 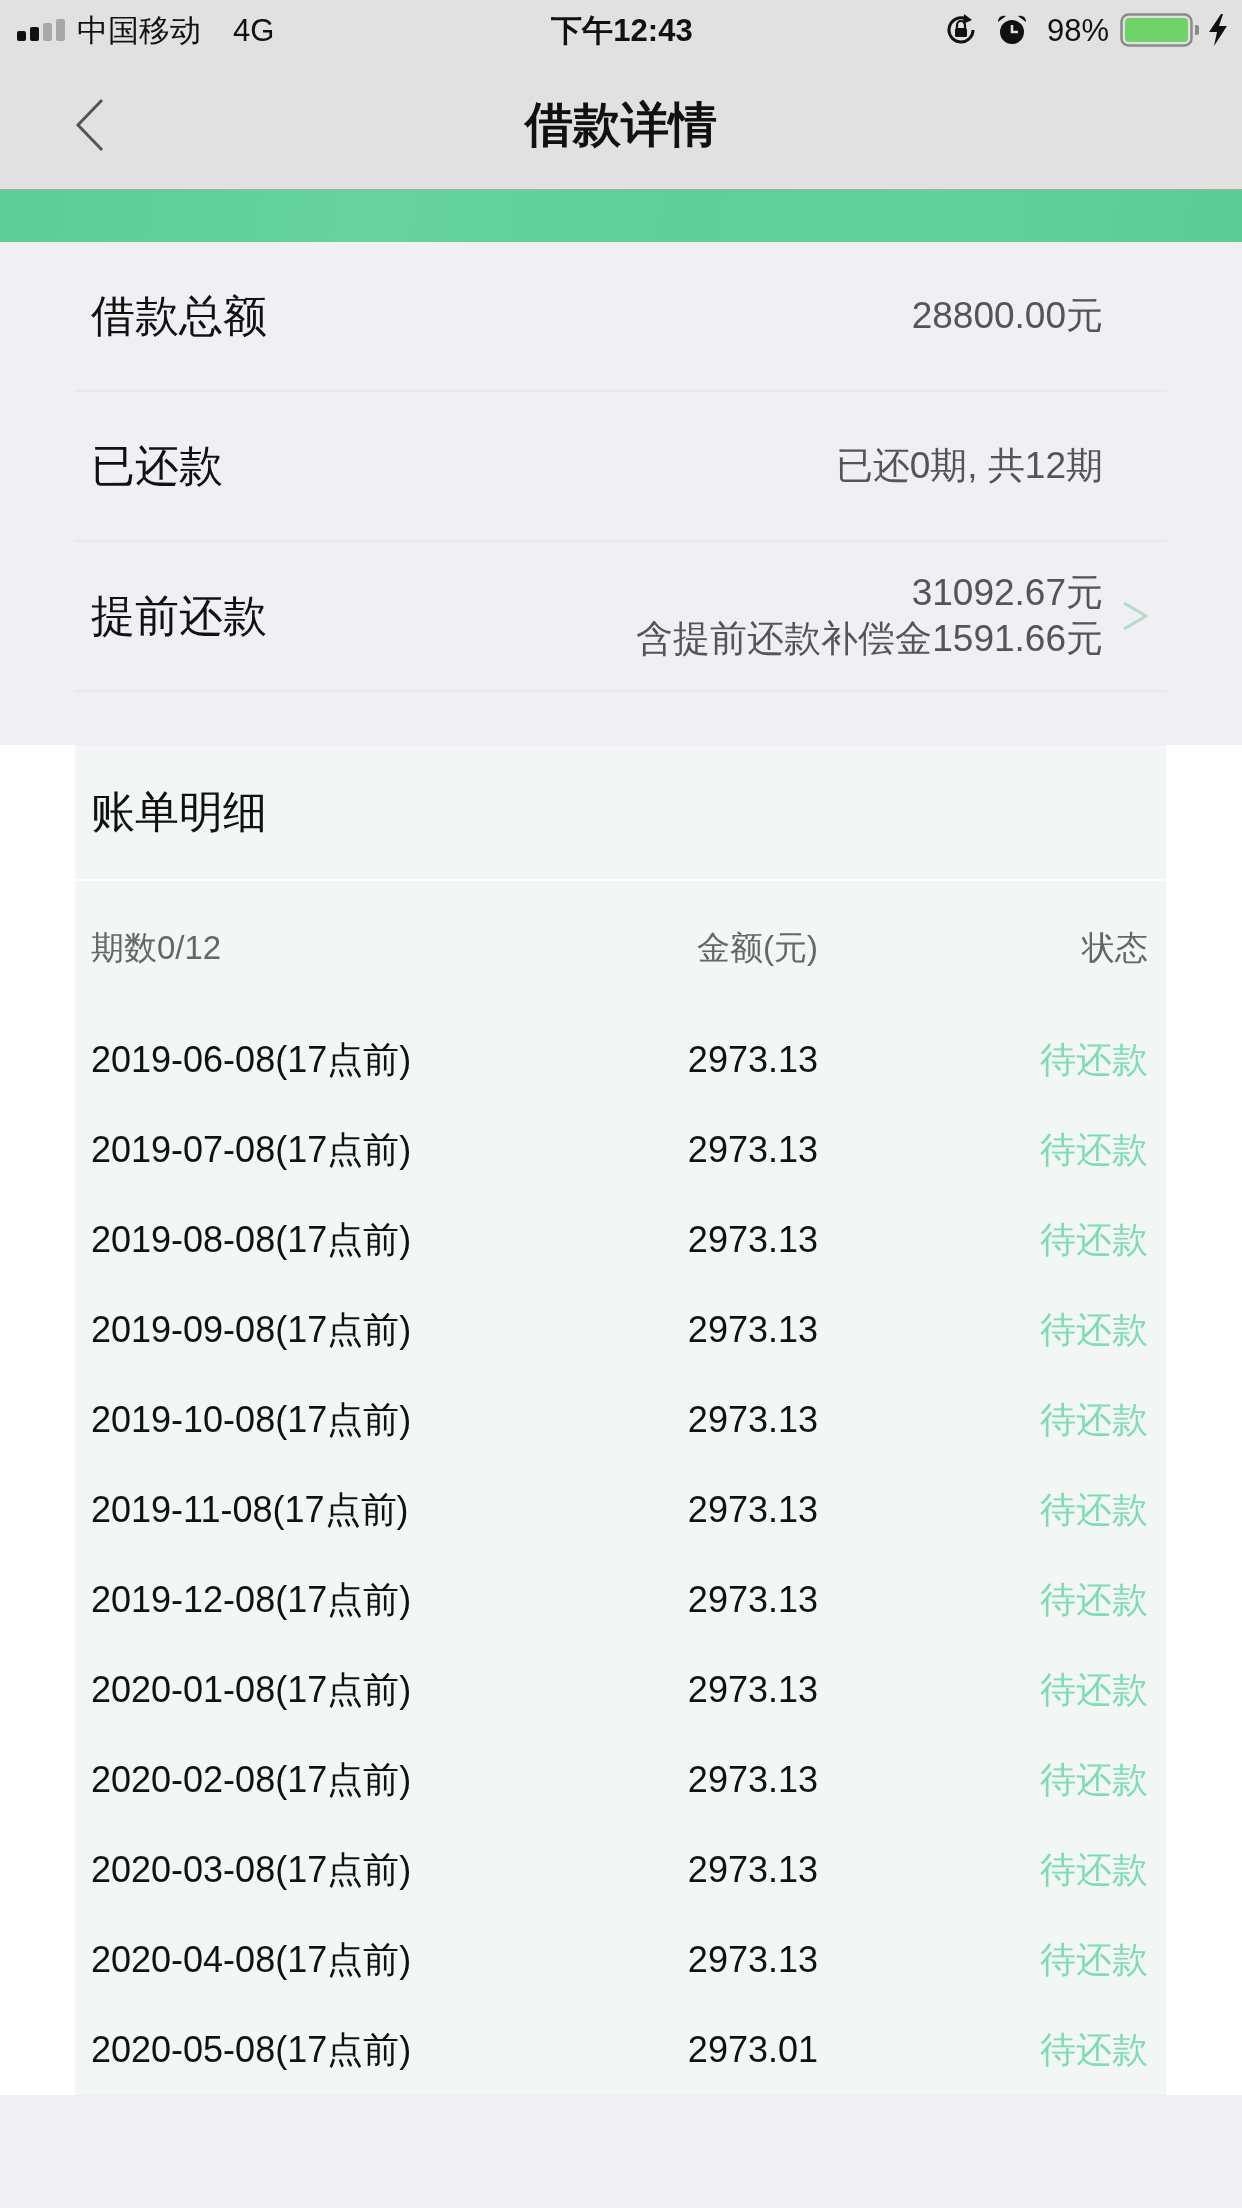 I want to click on date-cell: 2019-08-08(17点前), so click(x=251, y=1240).